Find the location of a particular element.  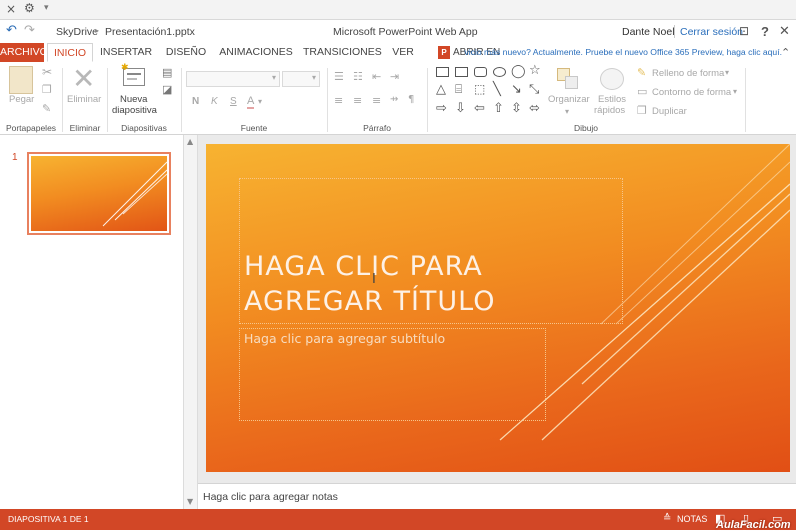

arrow-line-shape-icon: ↘ is located at coordinates (516, 89).